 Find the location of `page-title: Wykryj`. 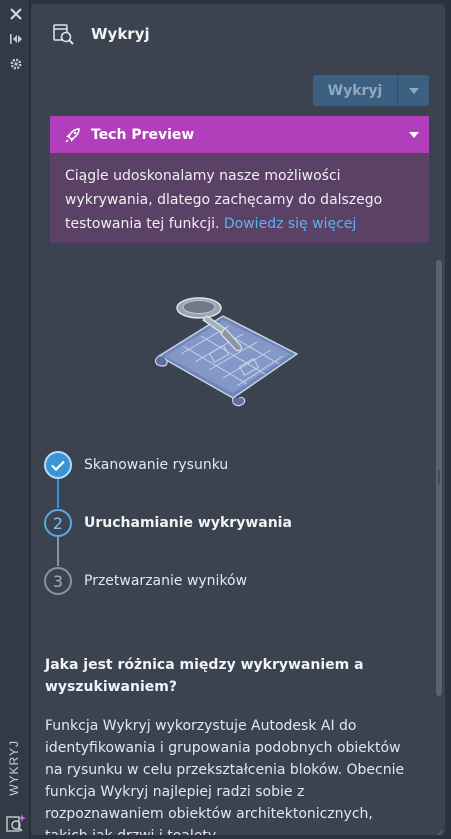

page-title: Wykryj is located at coordinates (120, 34).